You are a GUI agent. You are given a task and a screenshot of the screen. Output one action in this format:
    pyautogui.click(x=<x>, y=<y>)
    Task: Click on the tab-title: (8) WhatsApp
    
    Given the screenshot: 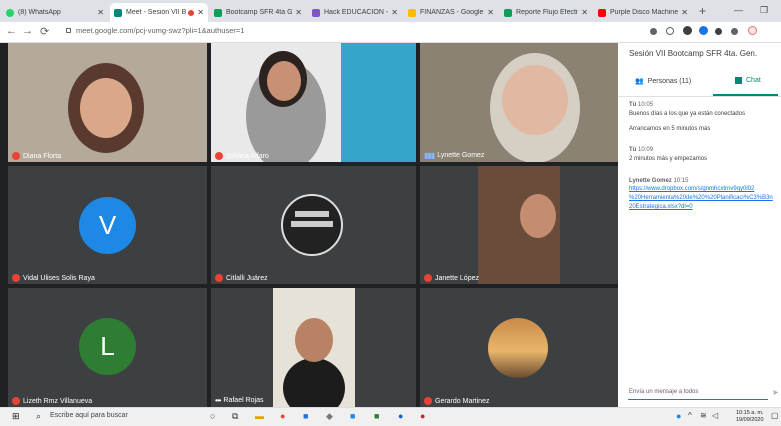 What is the action you would take?
    pyautogui.click(x=39, y=12)
    